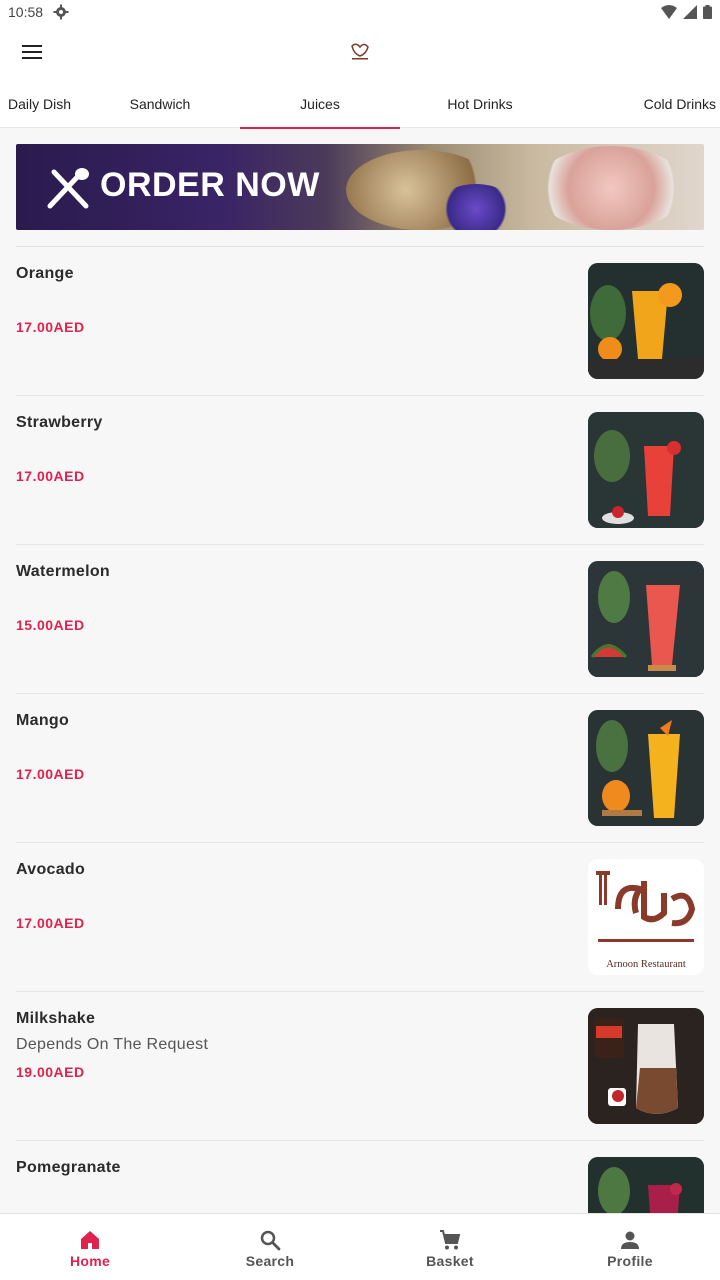 The image size is (720, 1280). I want to click on nav-search: Search, so click(270, 1247).